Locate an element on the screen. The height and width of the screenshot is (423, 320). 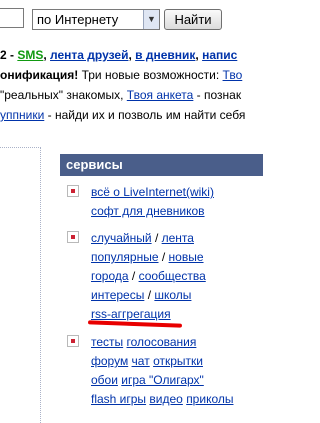
forum-link: форум is located at coordinates (109, 361).